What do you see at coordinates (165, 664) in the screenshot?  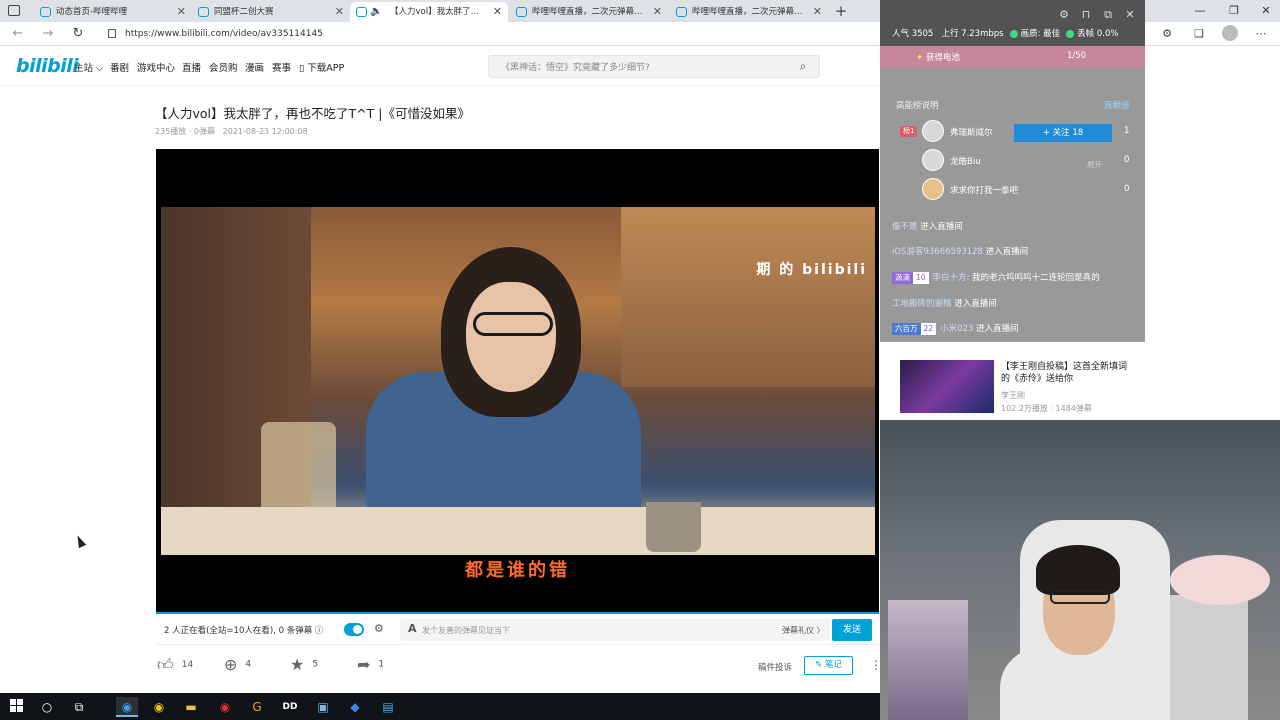 I see `thumbs-up-icon: 👍︎` at bounding box center [165, 664].